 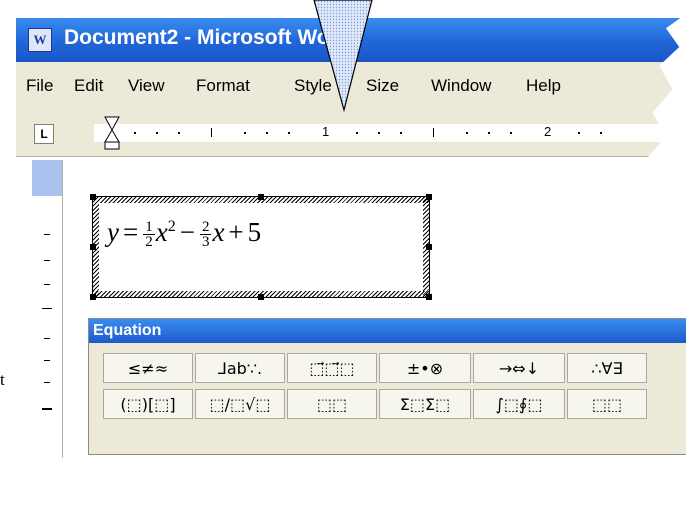 I want to click on callout-arrow-icon, so click(x=343, y=56).